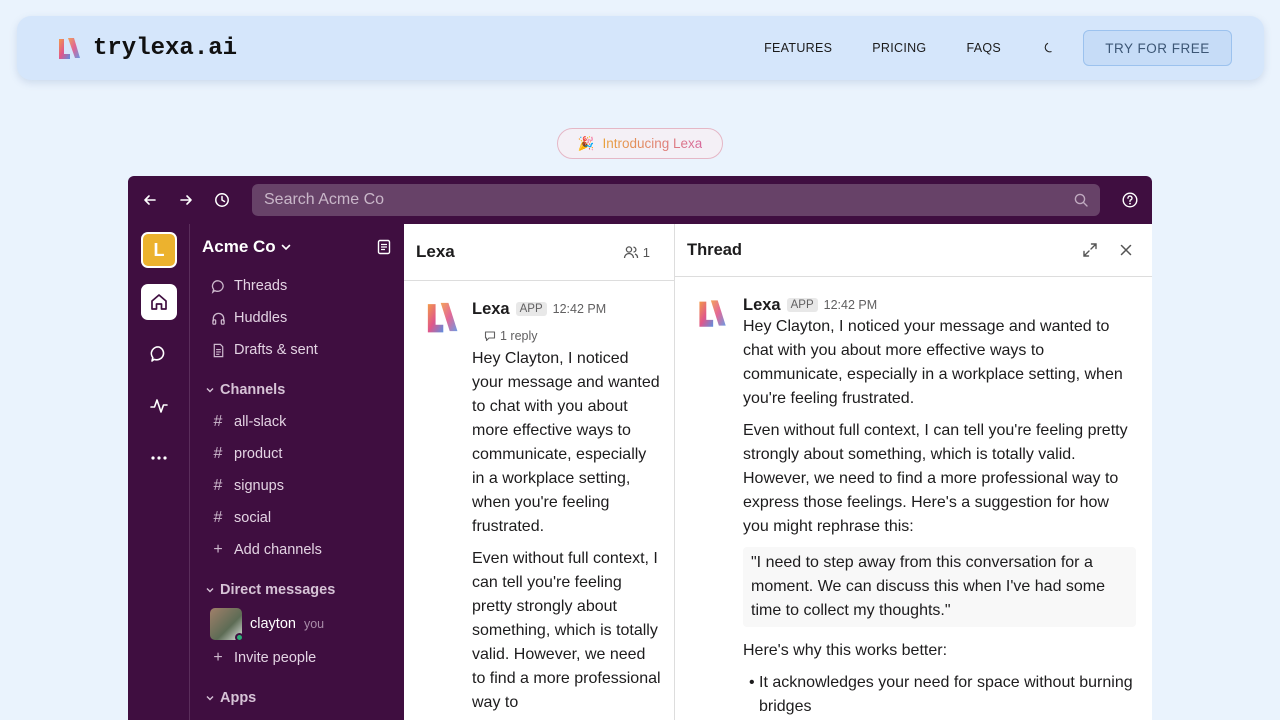 The width and height of the screenshot is (1280, 720). I want to click on presence-dot, so click(239, 637).